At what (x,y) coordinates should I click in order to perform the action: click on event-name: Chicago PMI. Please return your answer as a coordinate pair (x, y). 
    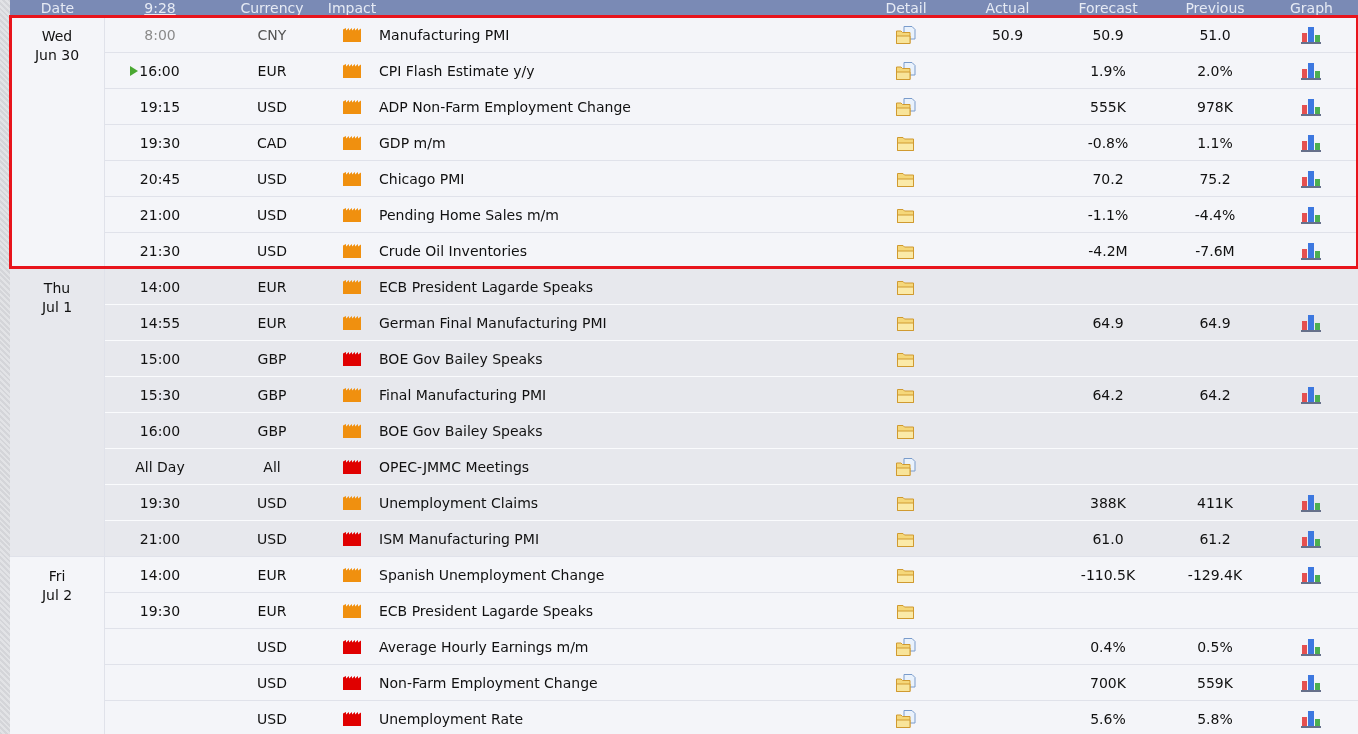
    Looking at the image, I should click on (422, 178).